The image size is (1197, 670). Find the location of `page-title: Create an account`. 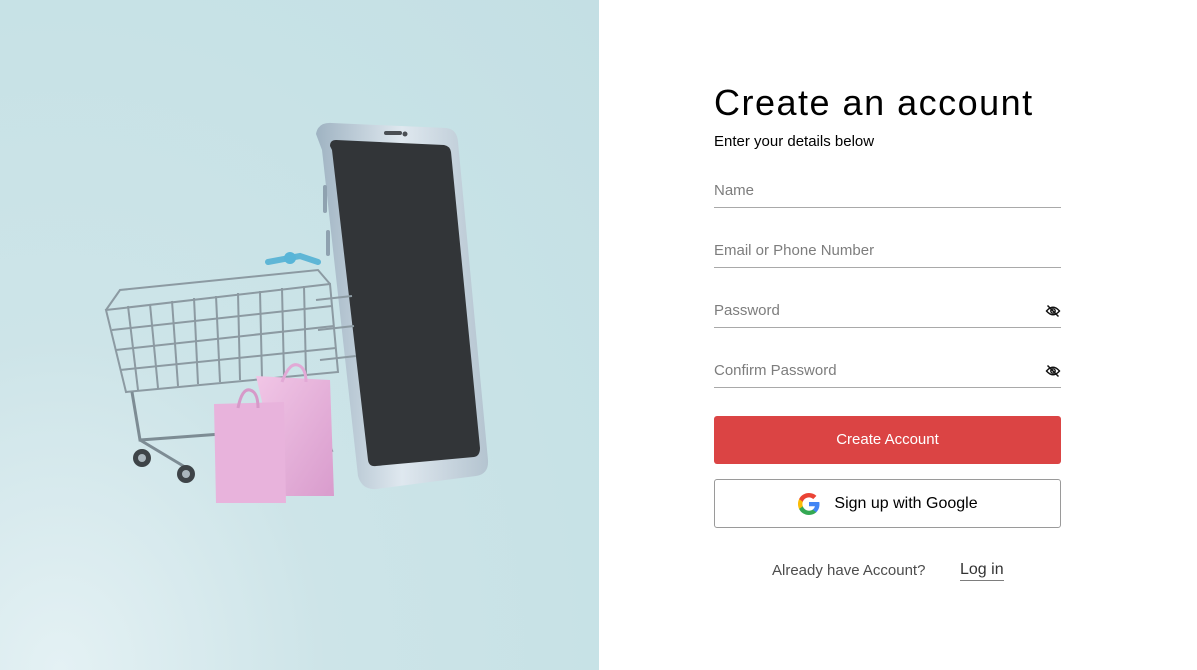

page-title: Create an account is located at coordinates (874, 102).